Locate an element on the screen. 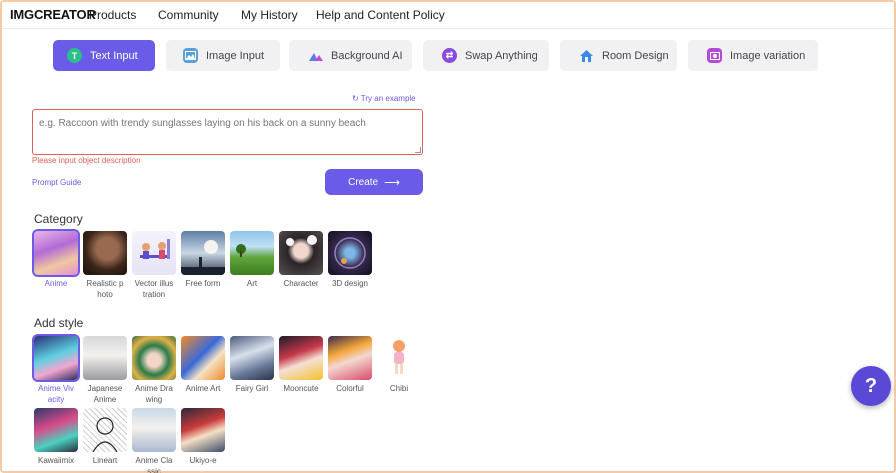 Image resolution: width=896 pixels, height=473 pixels. style-label: Kawaiimix is located at coordinates (55, 460).